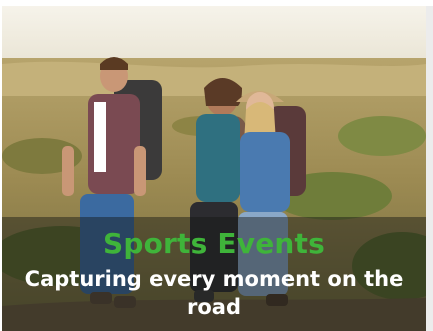 The image size is (433, 331). I want to click on card-edge, so click(429, 168).